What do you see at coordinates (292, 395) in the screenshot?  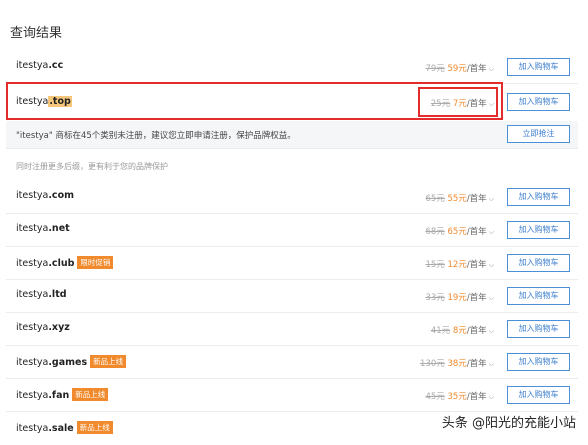 I see `domain-row-fan: itestya.fan 新品上线 45元 35元/首年 ⌵ 加入购物车` at bounding box center [292, 395].